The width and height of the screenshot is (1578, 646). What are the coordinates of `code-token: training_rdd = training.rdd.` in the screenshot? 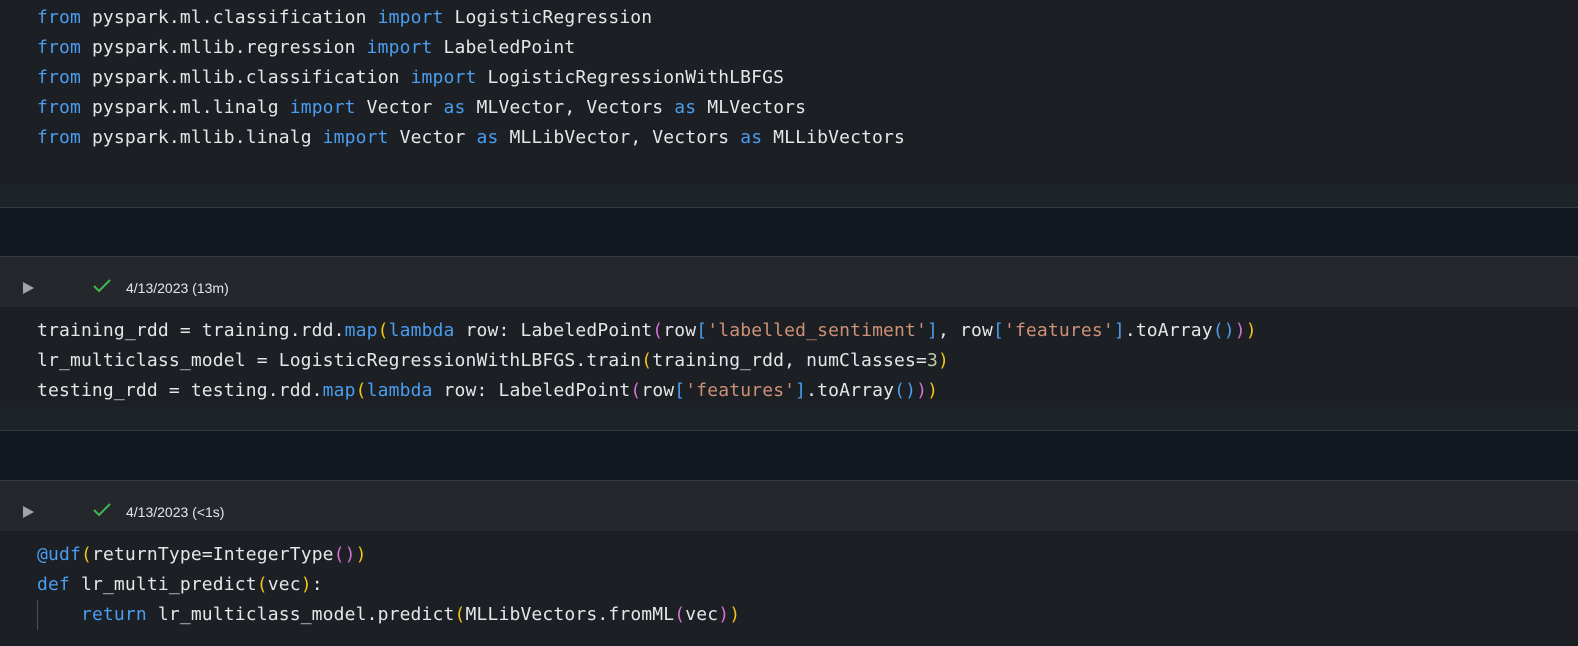 It's located at (191, 330).